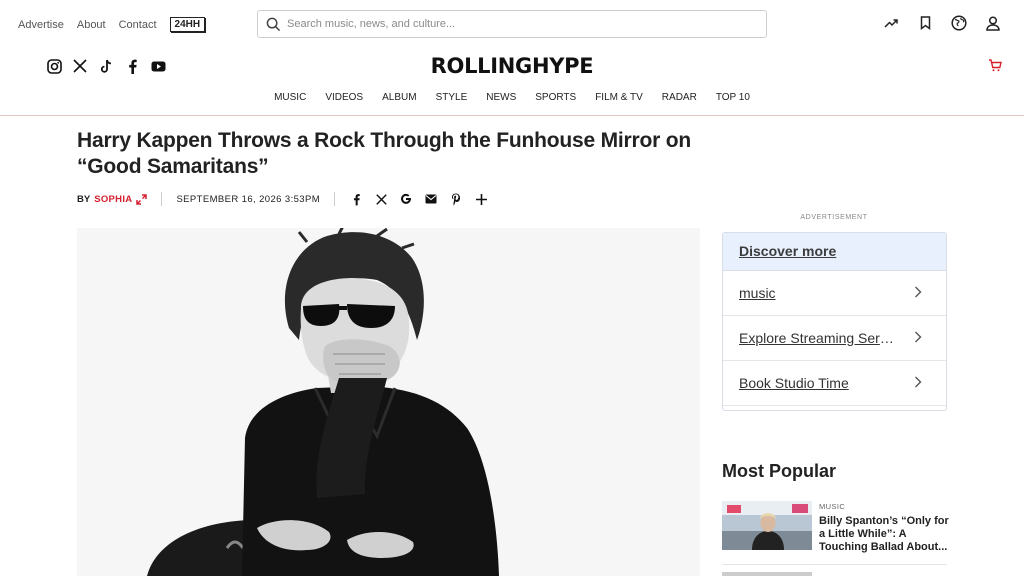  I want to click on discover-more-title: Discover more, so click(834, 252).